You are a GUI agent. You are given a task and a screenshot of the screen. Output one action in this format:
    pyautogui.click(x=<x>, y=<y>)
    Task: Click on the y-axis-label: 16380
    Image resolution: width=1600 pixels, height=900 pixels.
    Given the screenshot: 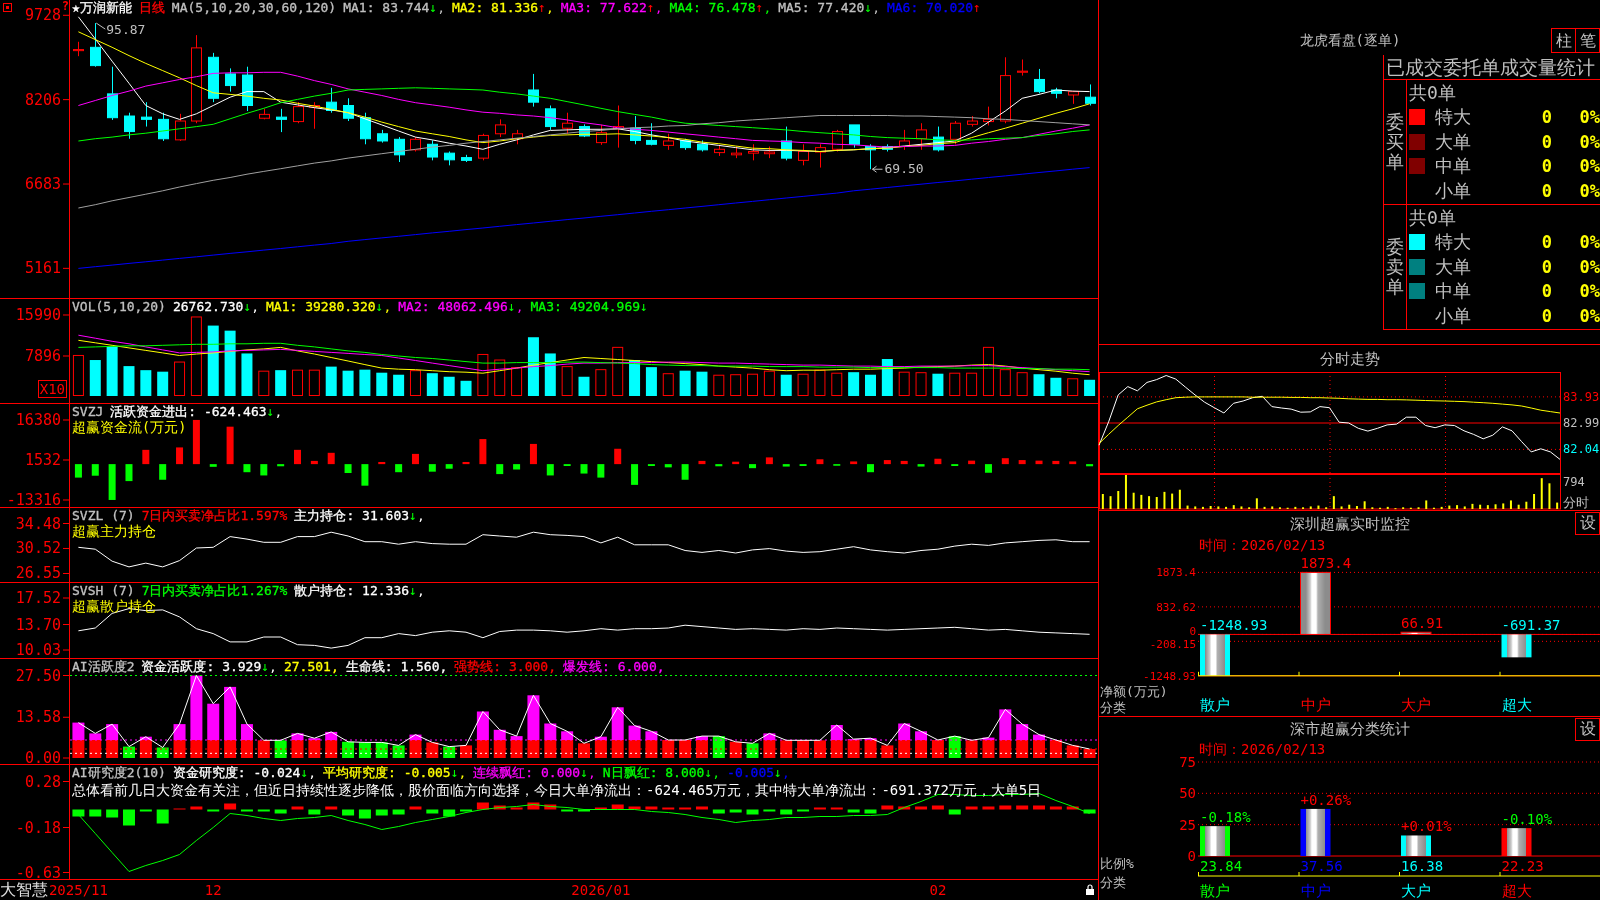 What is the action you would take?
    pyautogui.click(x=38, y=420)
    